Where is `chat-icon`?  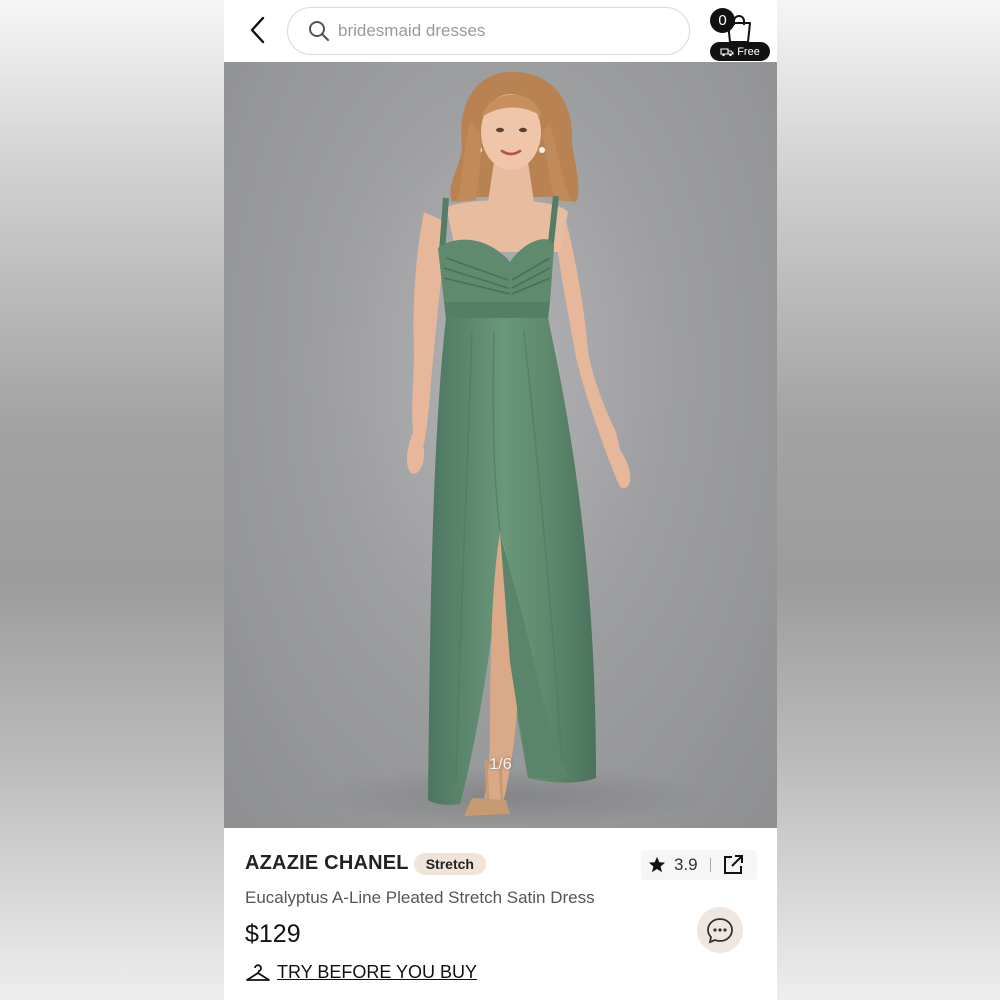
chat-icon is located at coordinates (720, 931).